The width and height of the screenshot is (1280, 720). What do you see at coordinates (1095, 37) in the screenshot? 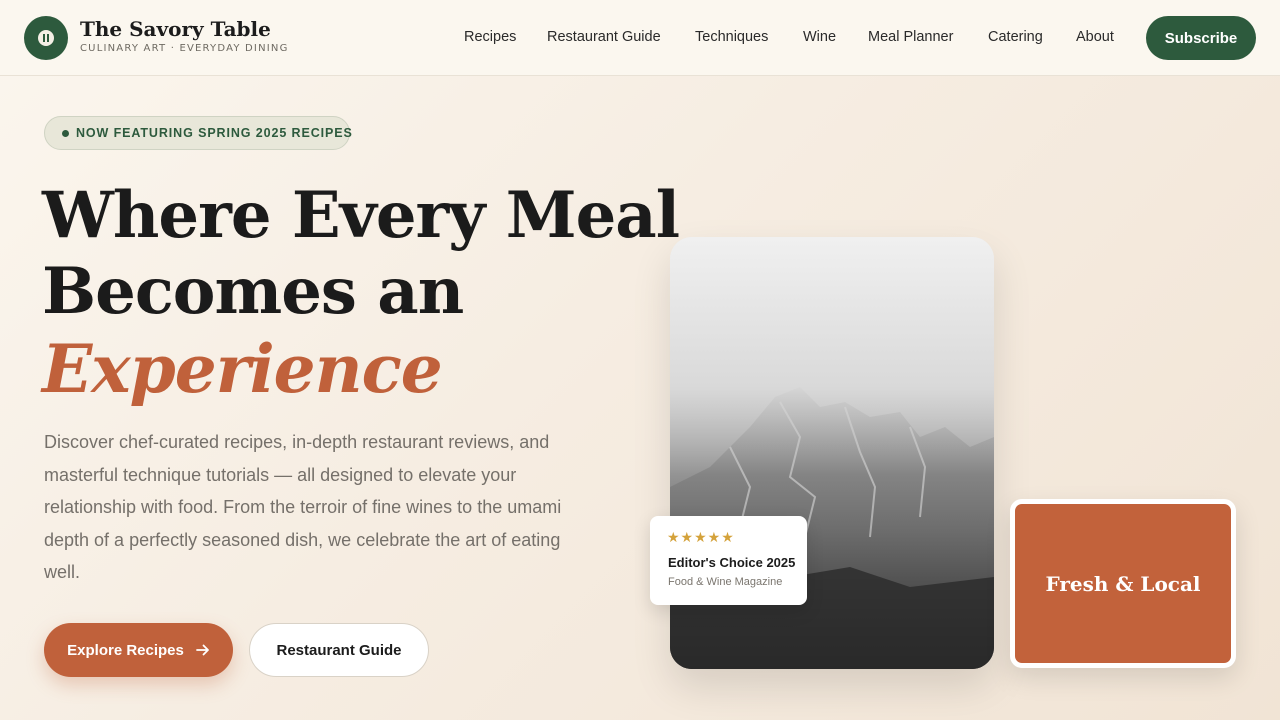
I see `nav-about: About` at bounding box center [1095, 37].